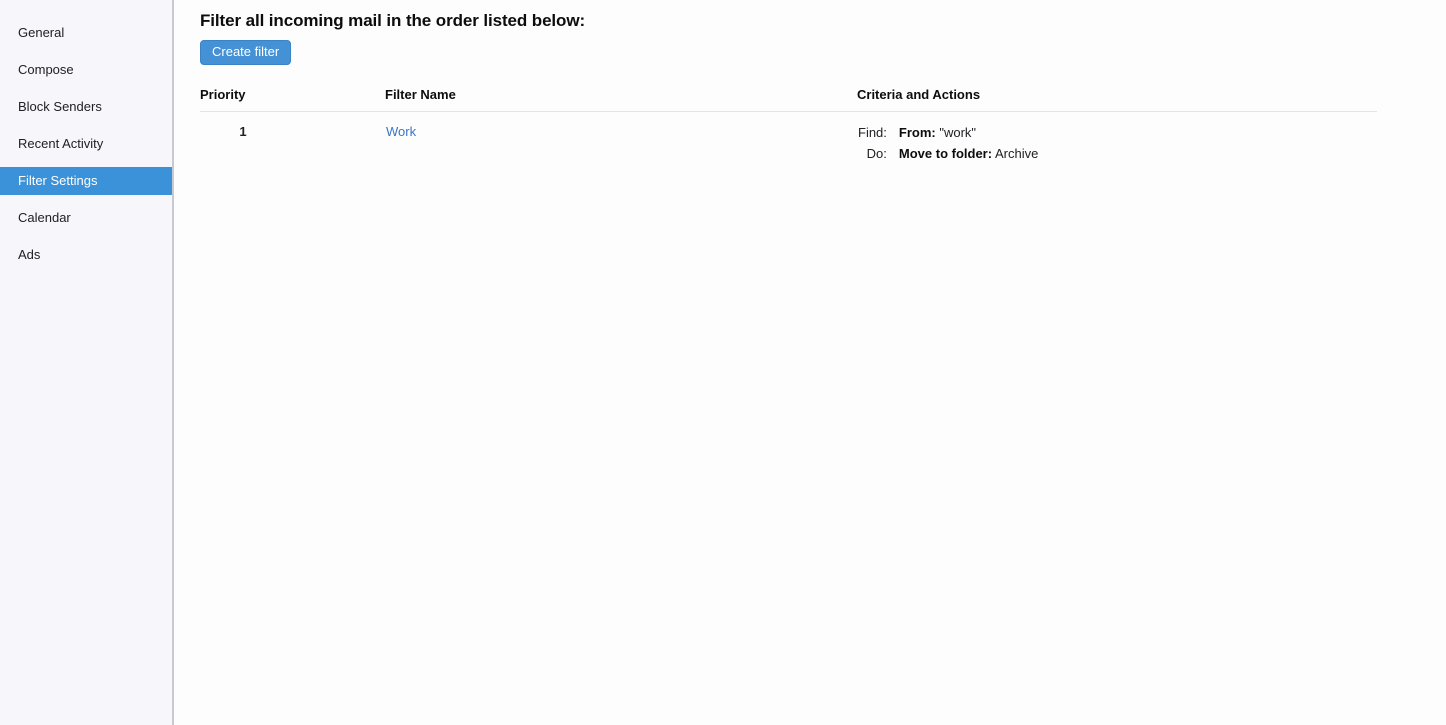 The height and width of the screenshot is (725, 1446). I want to click on column-header-criteria-and-actions: Criteria and Actions, so click(1117, 99).